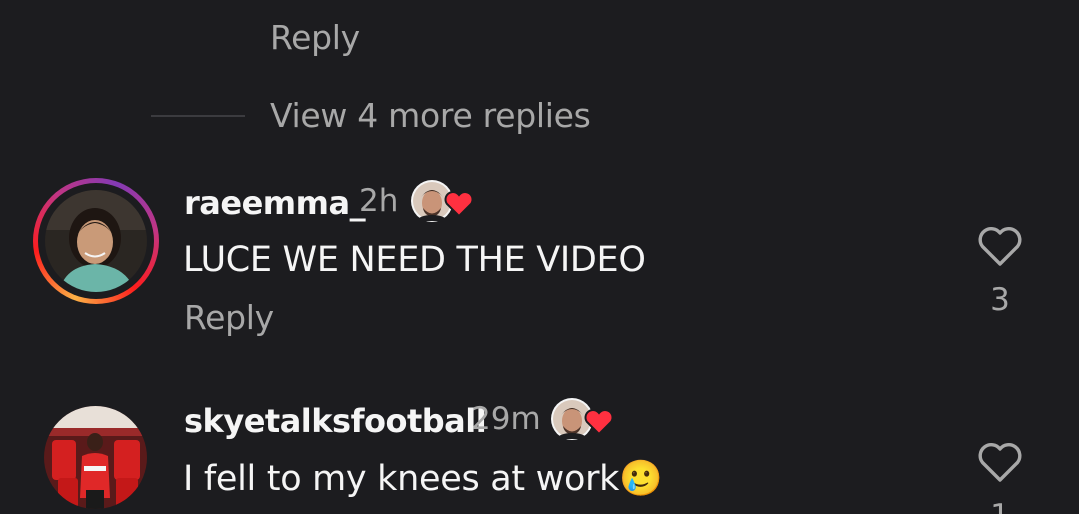 The image size is (1079, 514). I want to click on comment-username: raeemma_, so click(275, 203).